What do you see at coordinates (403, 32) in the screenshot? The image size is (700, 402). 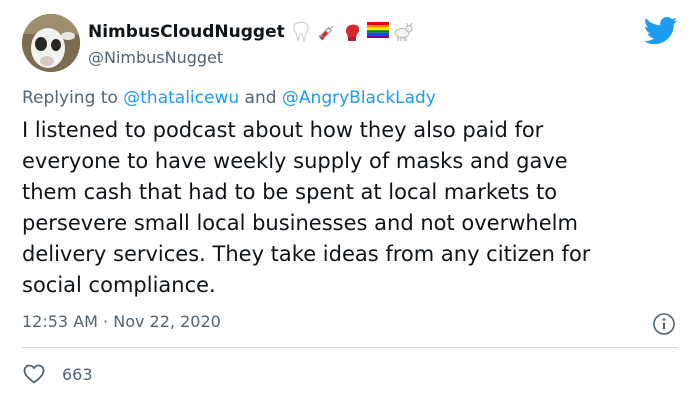 I see `goat-icon` at bounding box center [403, 32].